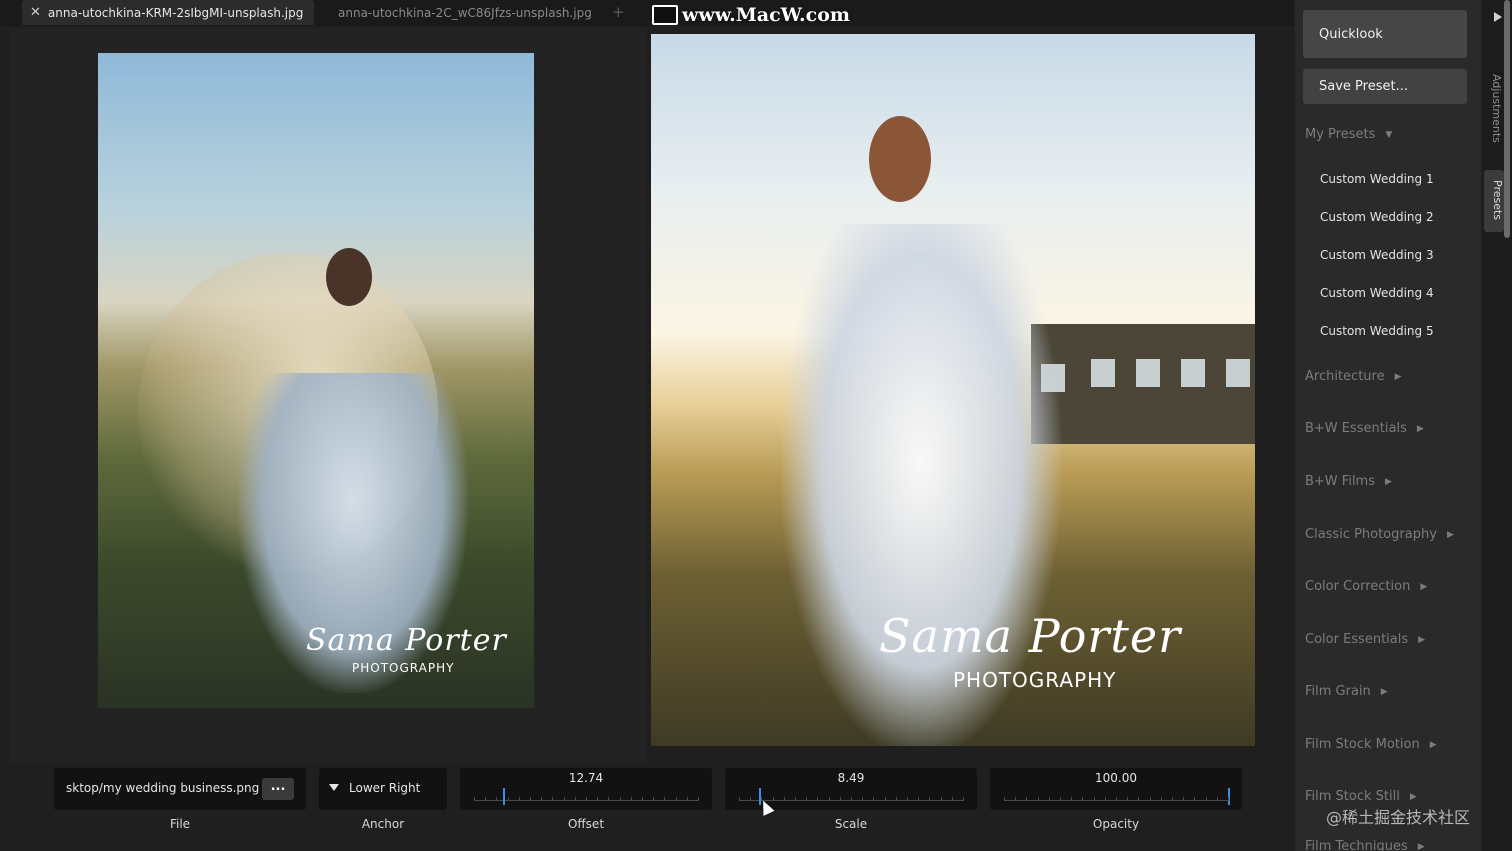 The height and width of the screenshot is (851, 1512). I want to click on group-label: Film Grain, so click(1338, 691).